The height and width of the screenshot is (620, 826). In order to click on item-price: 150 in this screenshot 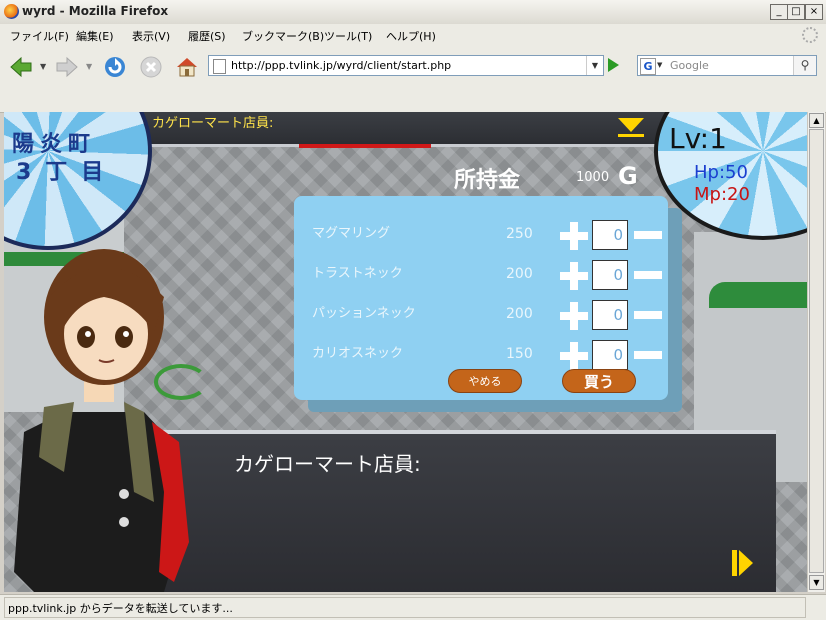, I will do `click(519, 354)`.